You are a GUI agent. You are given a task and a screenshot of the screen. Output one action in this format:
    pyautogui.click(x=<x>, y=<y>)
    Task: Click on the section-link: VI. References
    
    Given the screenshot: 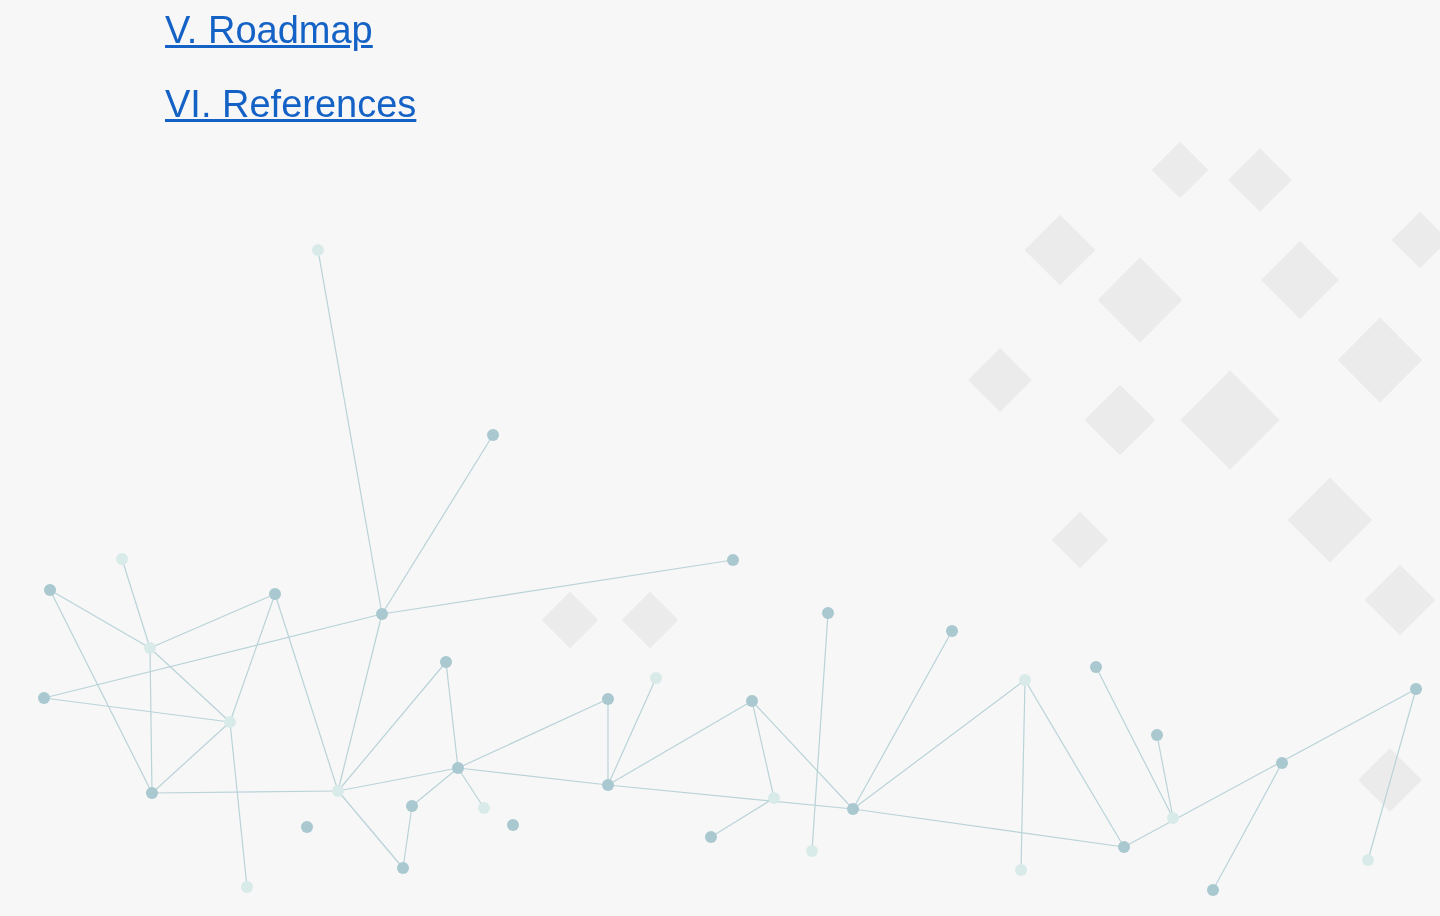 What is the action you would take?
    pyautogui.click(x=291, y=104)
    